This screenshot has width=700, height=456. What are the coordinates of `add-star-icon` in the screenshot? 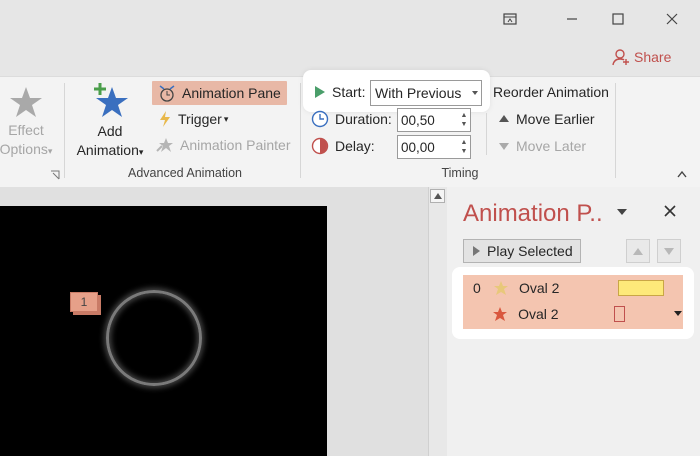 It's located at (111, 100).